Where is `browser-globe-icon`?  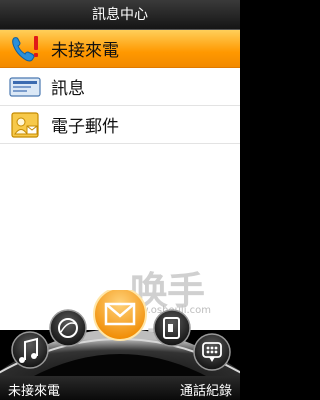
browser-globe-icon is located at coordinates (68, 328).